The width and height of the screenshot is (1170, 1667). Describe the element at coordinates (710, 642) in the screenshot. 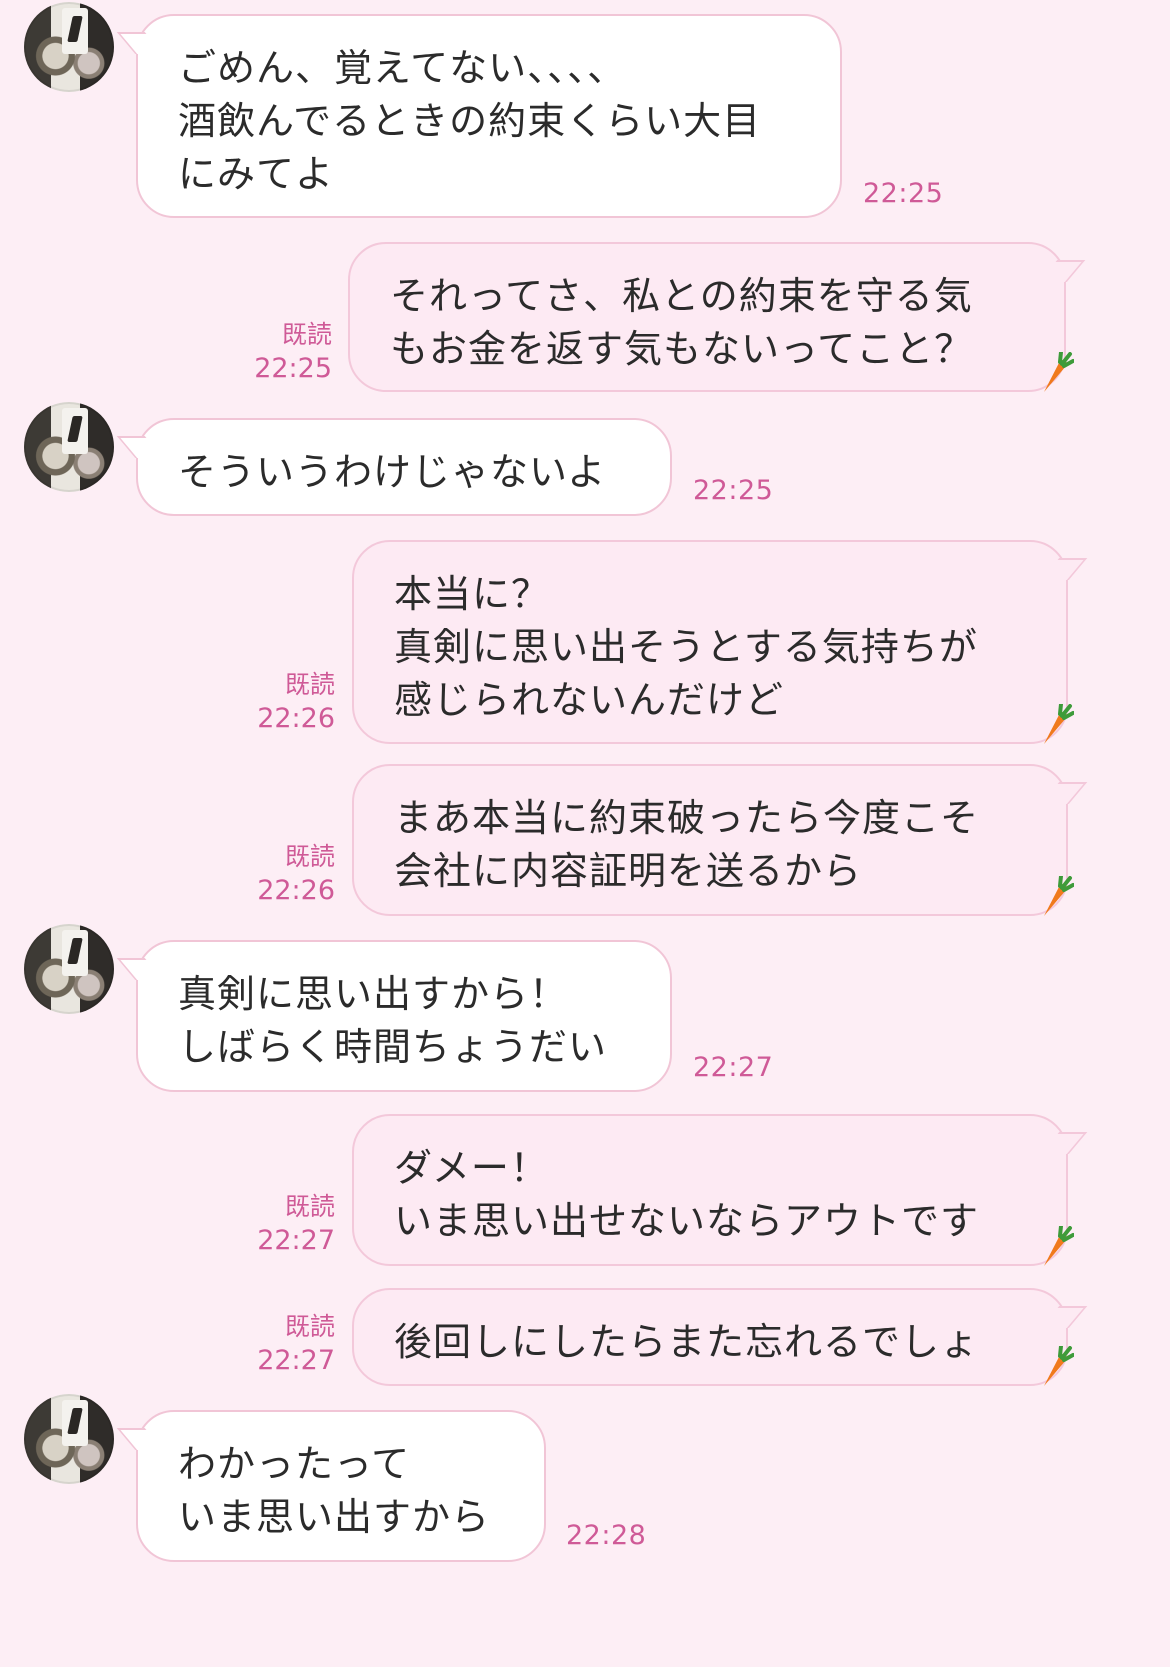

I see `message-bubble-outgoing: 本当に？ 真剣に思い出そうとする気持ちが 感じられないんだけど` at that location.